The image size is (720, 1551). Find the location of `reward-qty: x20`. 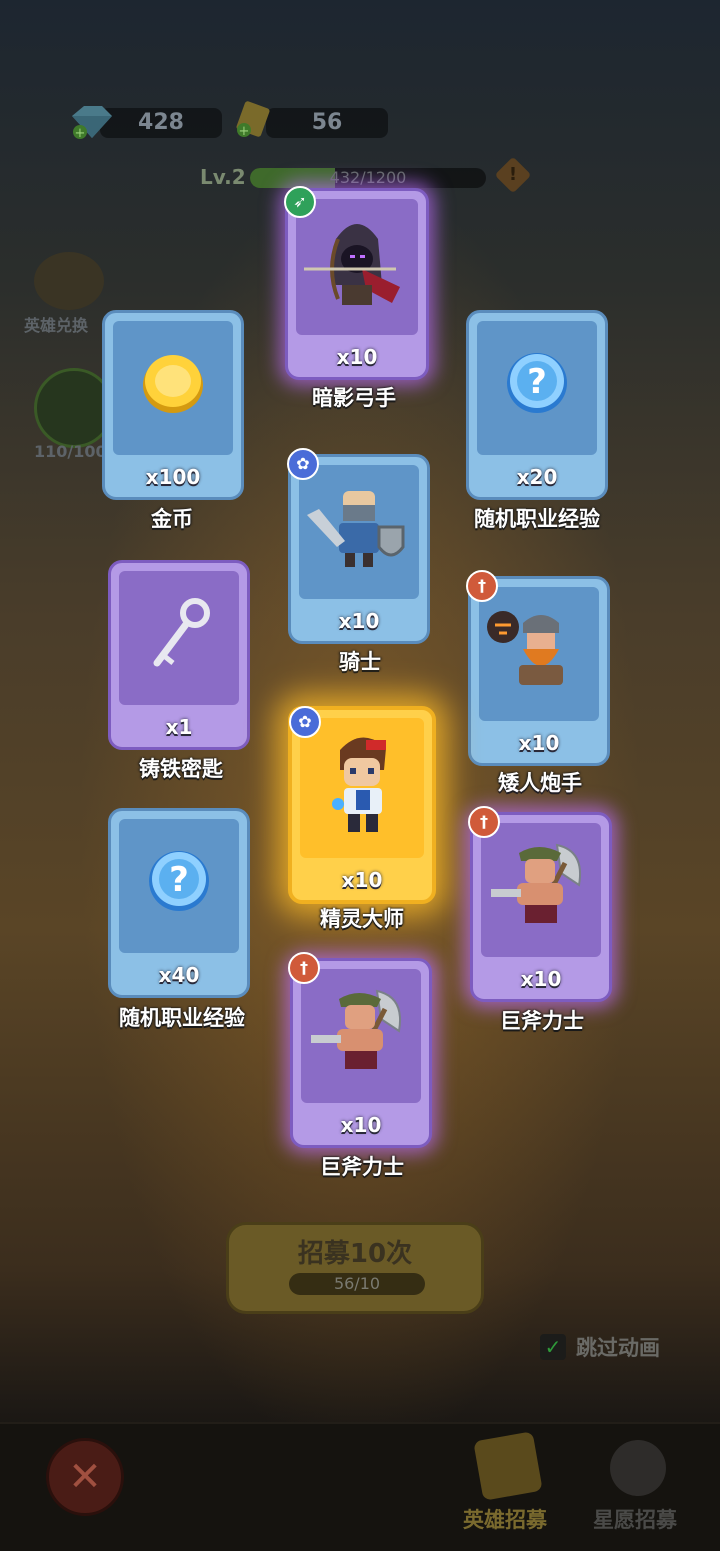

reward-qty: x20 is located at coordinates (537, 477).